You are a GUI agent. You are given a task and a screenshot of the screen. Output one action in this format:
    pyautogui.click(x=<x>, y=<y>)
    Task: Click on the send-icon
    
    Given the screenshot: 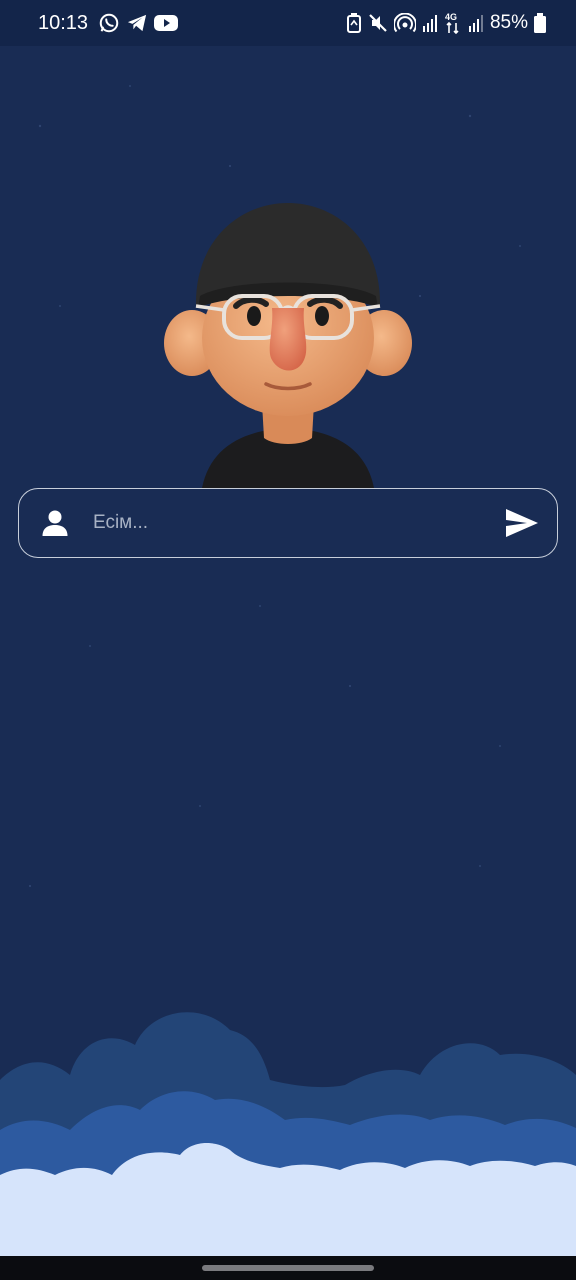 What is the action you would take?
    pyautogui.click(x=522, y=523)
    